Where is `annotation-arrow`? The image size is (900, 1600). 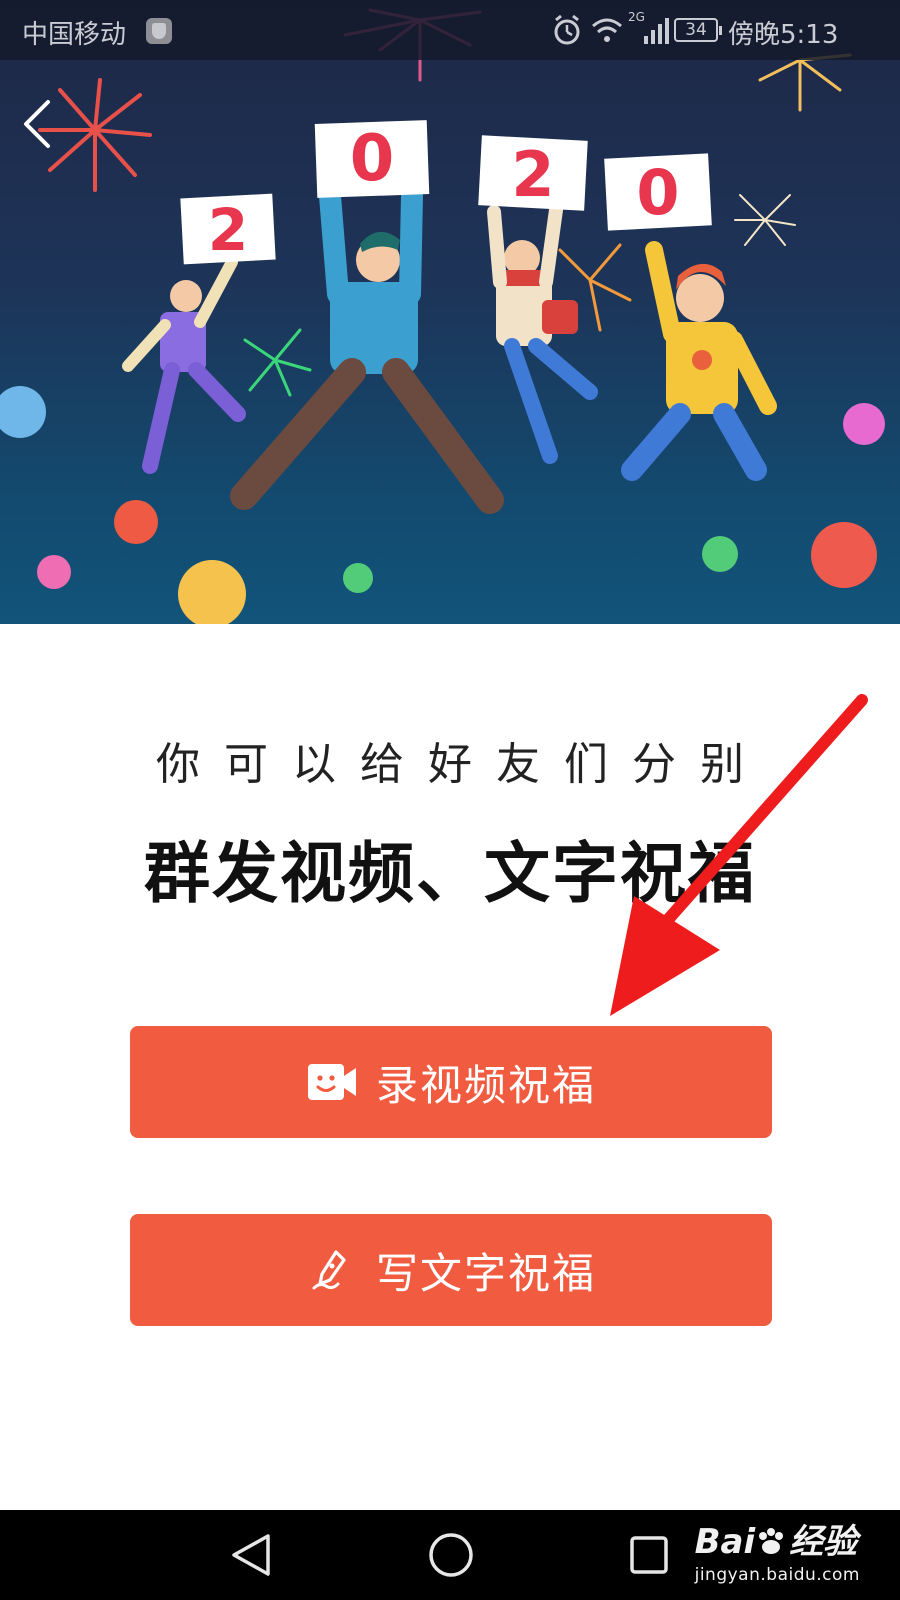
annotation-arrow is located at coordinates (739, 855).